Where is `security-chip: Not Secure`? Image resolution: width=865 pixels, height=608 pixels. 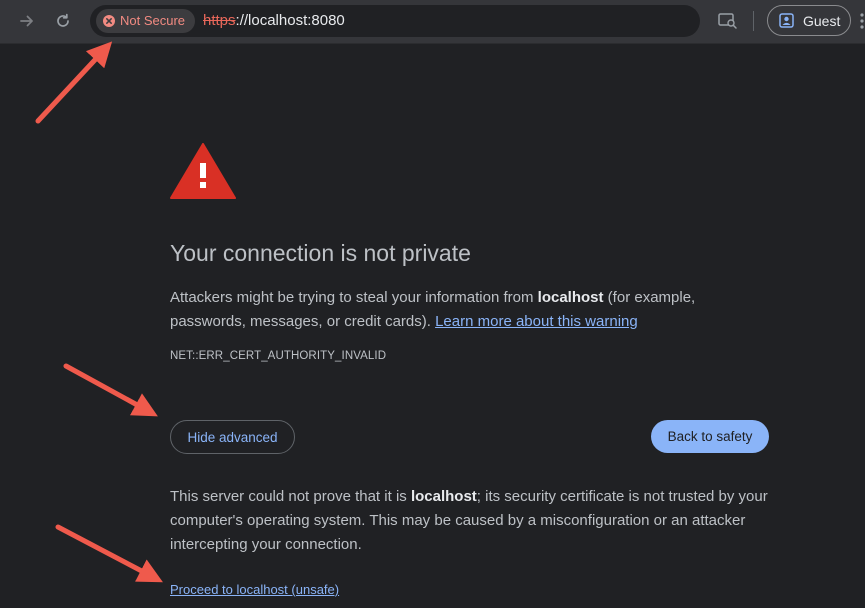
security-chip: Not Secure is located at coordinates (145, 21).